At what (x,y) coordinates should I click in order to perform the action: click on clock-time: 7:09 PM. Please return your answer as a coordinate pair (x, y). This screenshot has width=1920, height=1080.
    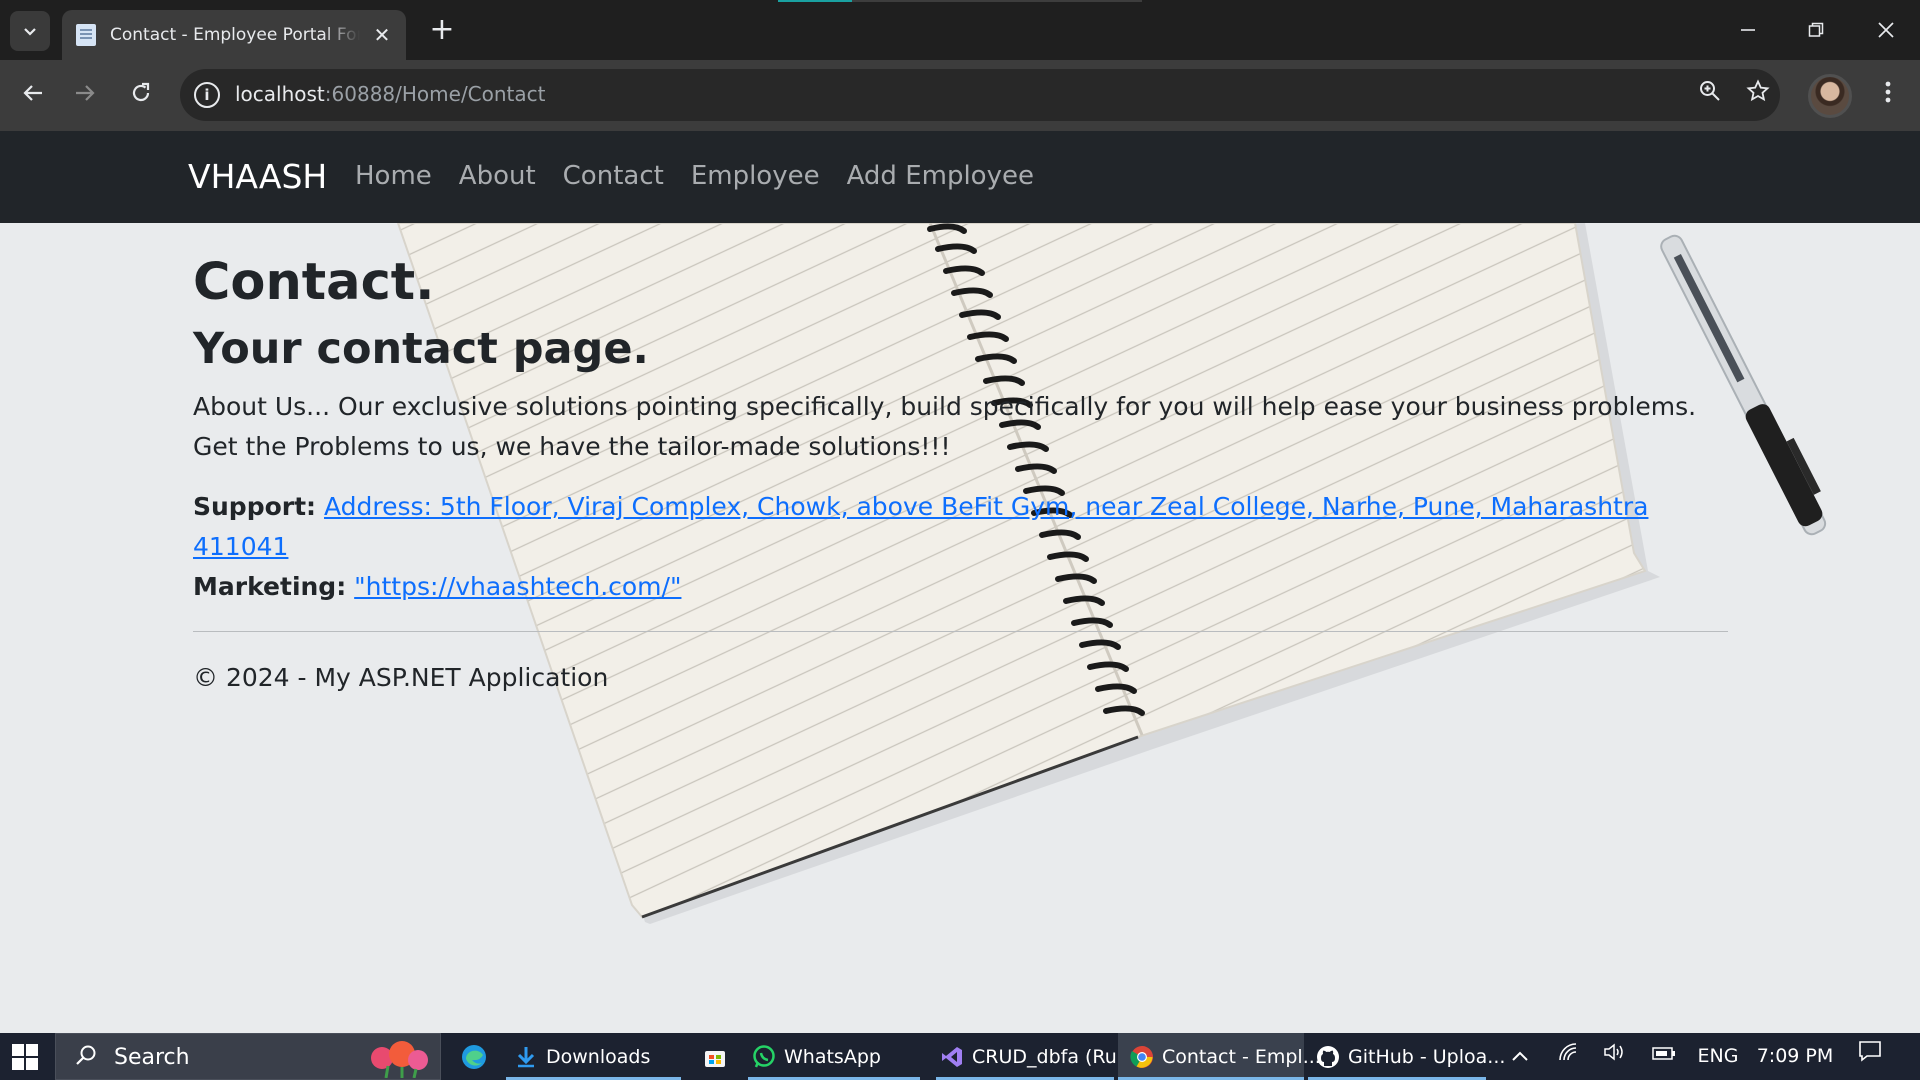
    Looking at the image, I should click on (1795, 1056).